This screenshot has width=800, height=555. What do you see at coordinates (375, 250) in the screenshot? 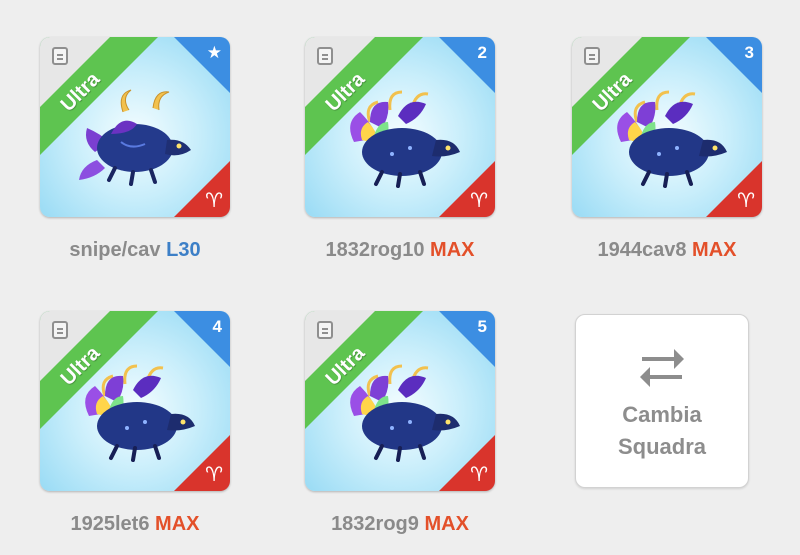
I see `monster-name: 1832rog10` at bounding box center [375, 250].